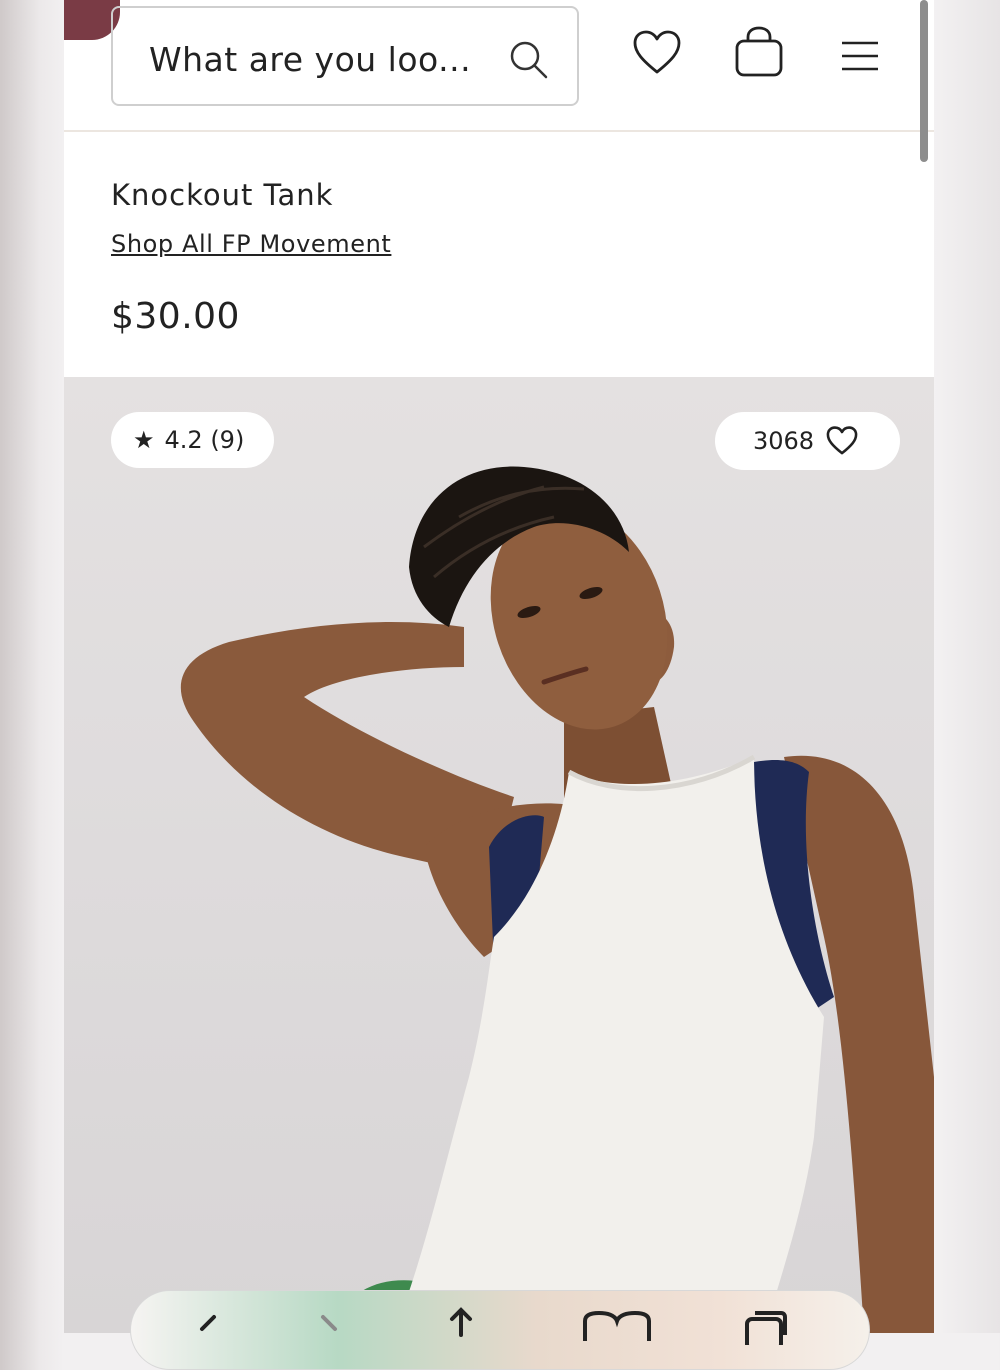 This screenshot has height=1370, width=1000. I want to click on rating-badge: ★ 4.2 (9), so click(192, 440).